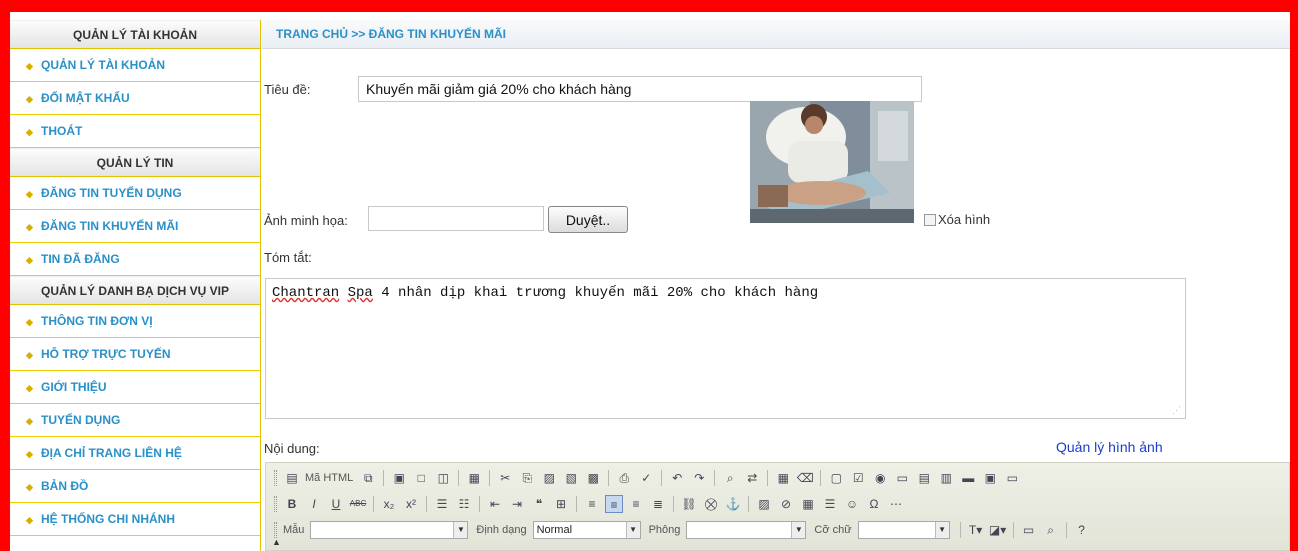 The image size is (1298, 551). I want to click on bulleted-list-icon: ☷, so click(464, 504).